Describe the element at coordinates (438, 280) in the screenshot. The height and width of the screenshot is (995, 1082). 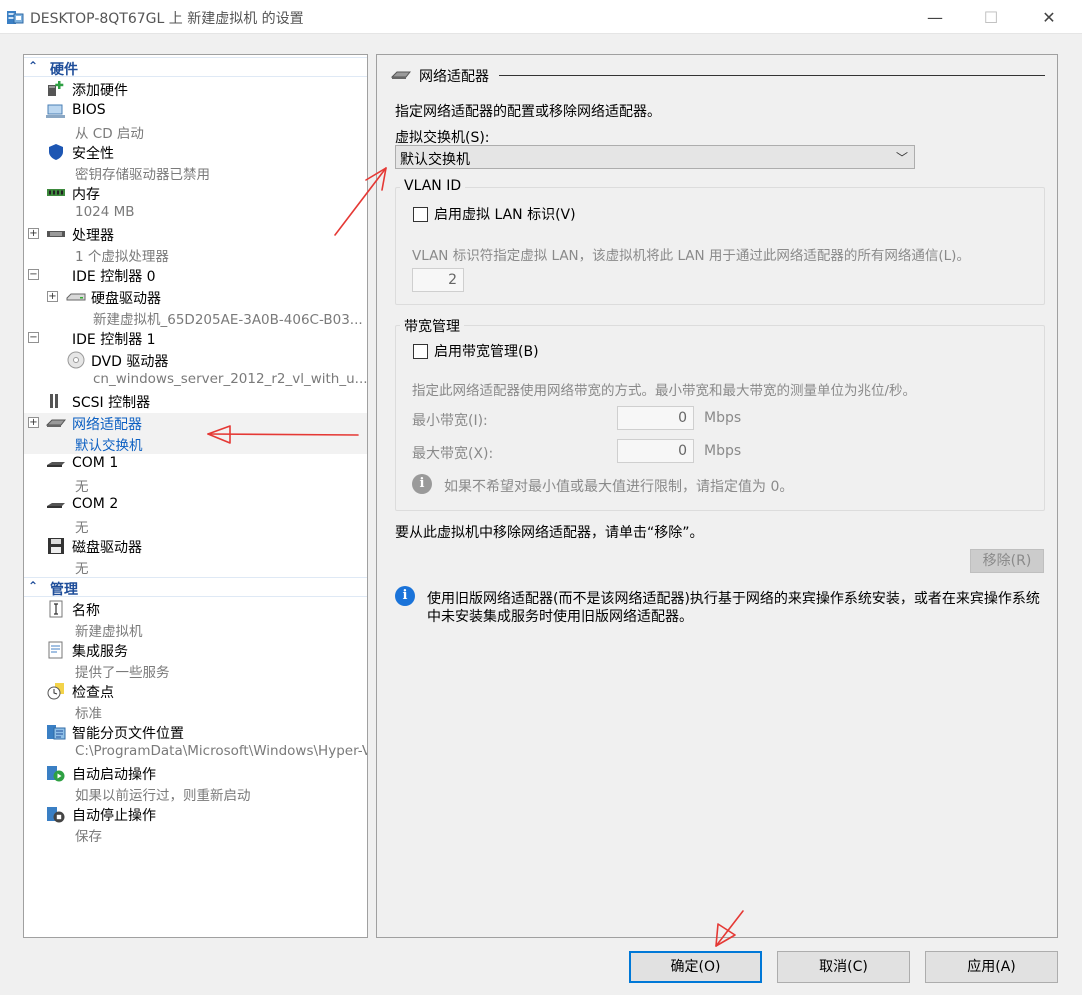
I see `vlan-id-input: 2` at that location.